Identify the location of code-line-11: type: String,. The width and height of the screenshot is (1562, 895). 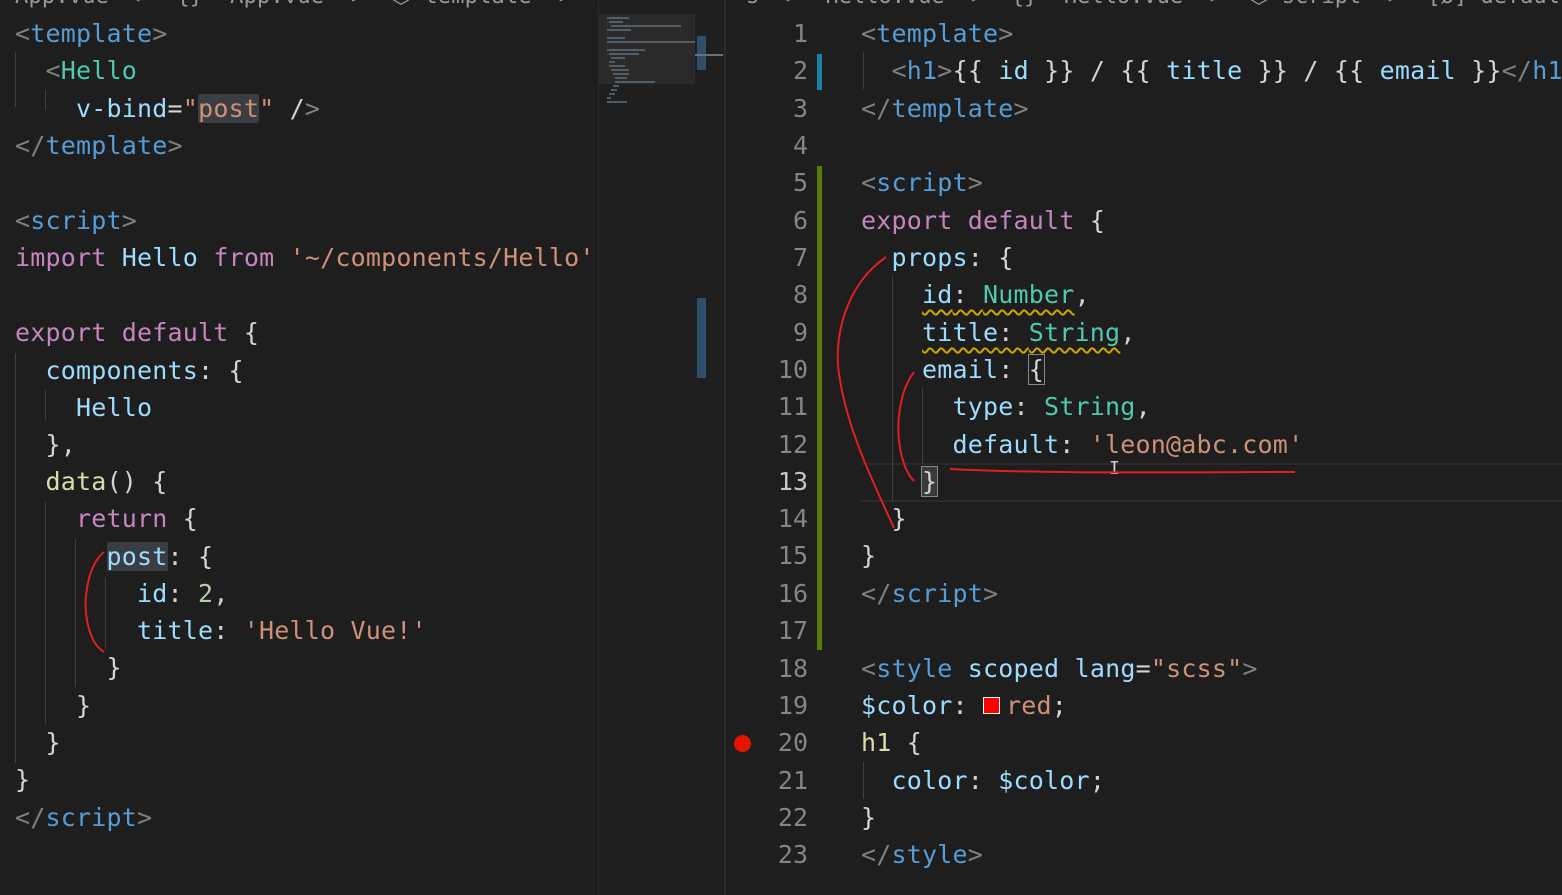
(1006, 406).